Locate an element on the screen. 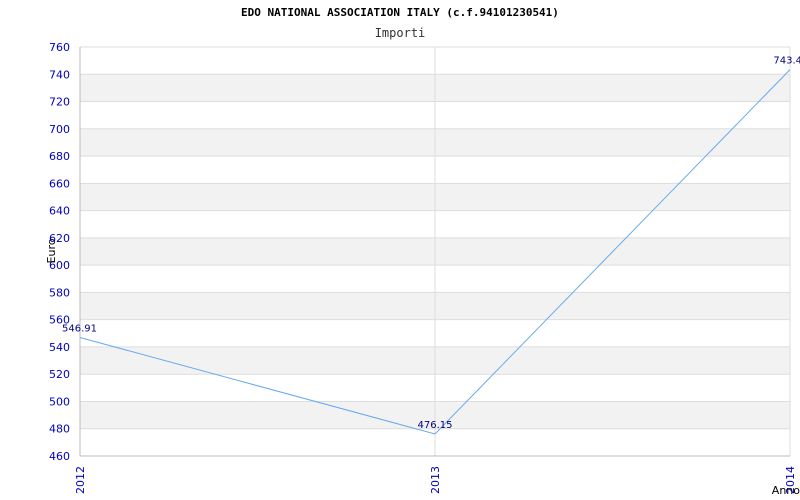 This screenshot has width=800, height=500. y-axis-label: Euro is located at coordinates (51, 250).